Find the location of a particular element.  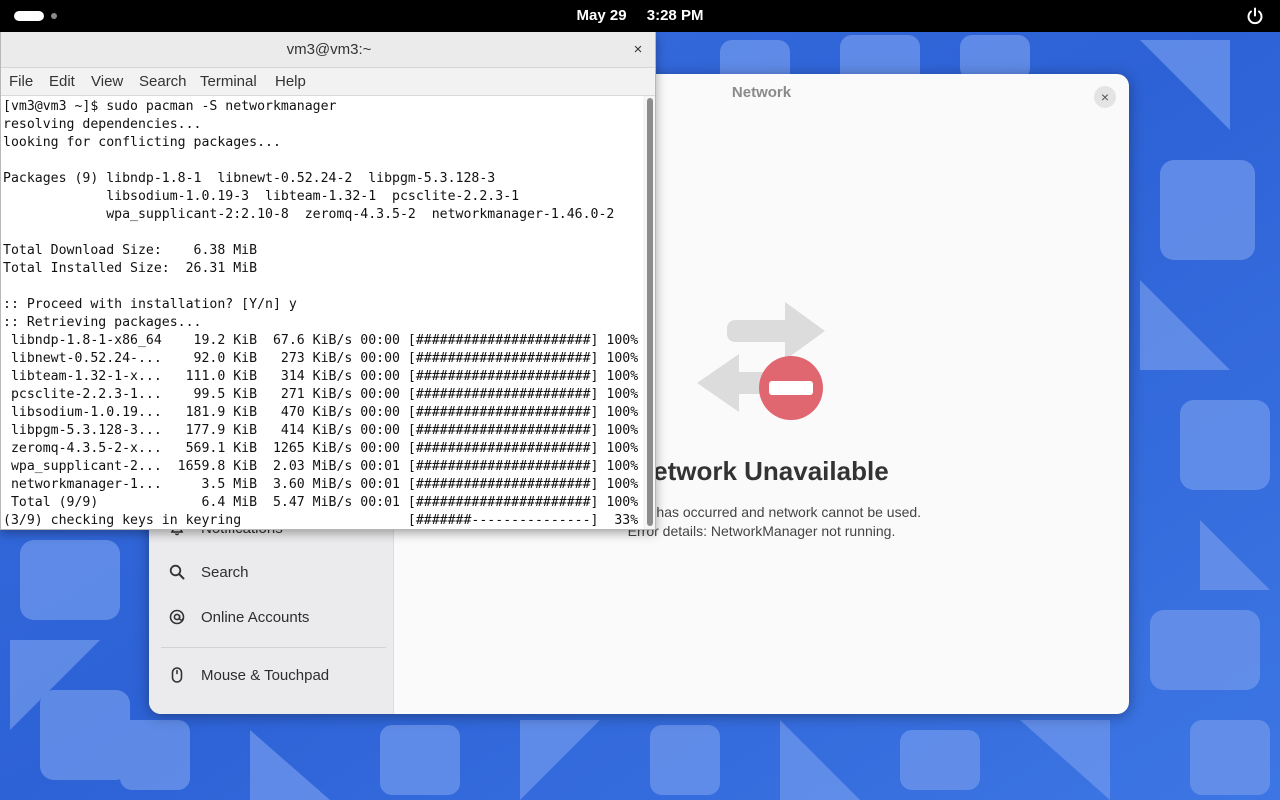

at-icon is located at coordinates (177, 617).